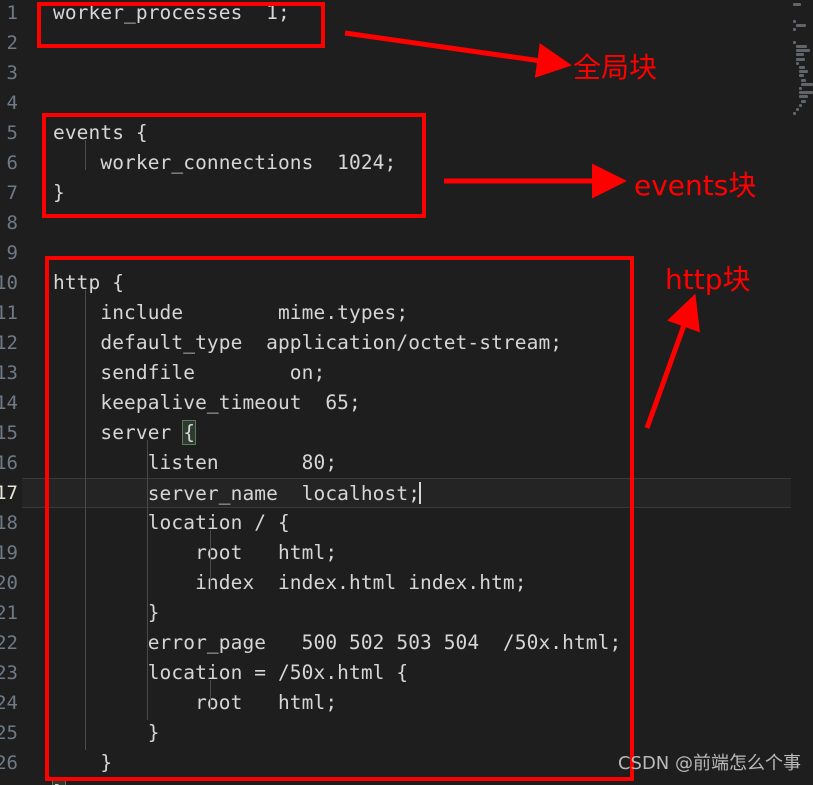  What do you see at coordinates (9, 283) in the screenshot?
I see `line-number-10: 10` at bounding box center [9, 283].